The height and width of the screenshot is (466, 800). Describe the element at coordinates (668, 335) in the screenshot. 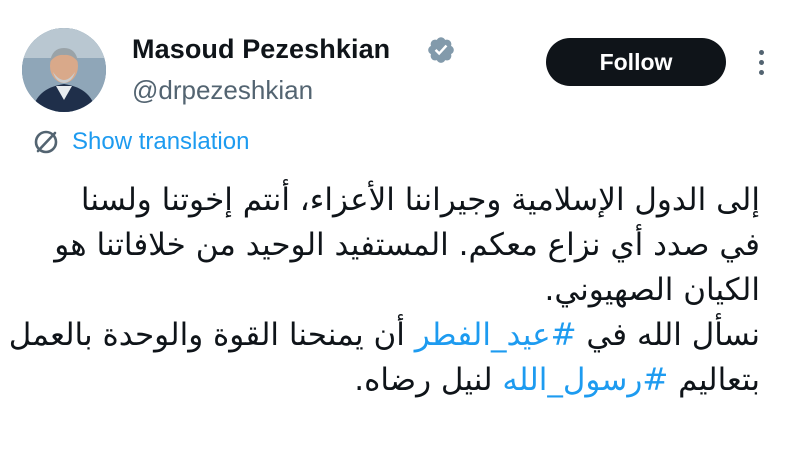

I see `tweet-line-4-start: نسأل الله في` at that location.